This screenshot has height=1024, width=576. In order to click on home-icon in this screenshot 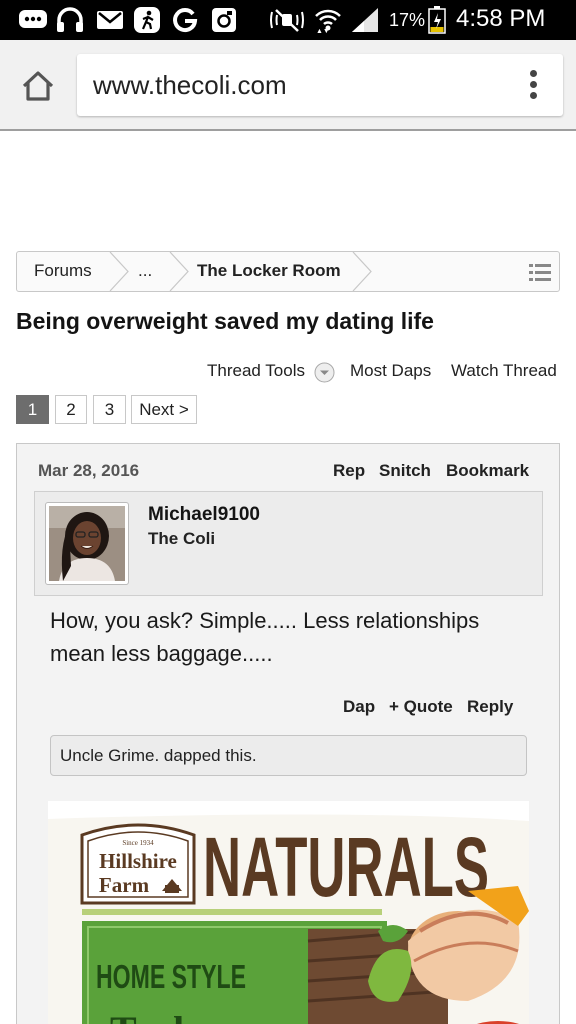, I will do `click(38, 86)`.